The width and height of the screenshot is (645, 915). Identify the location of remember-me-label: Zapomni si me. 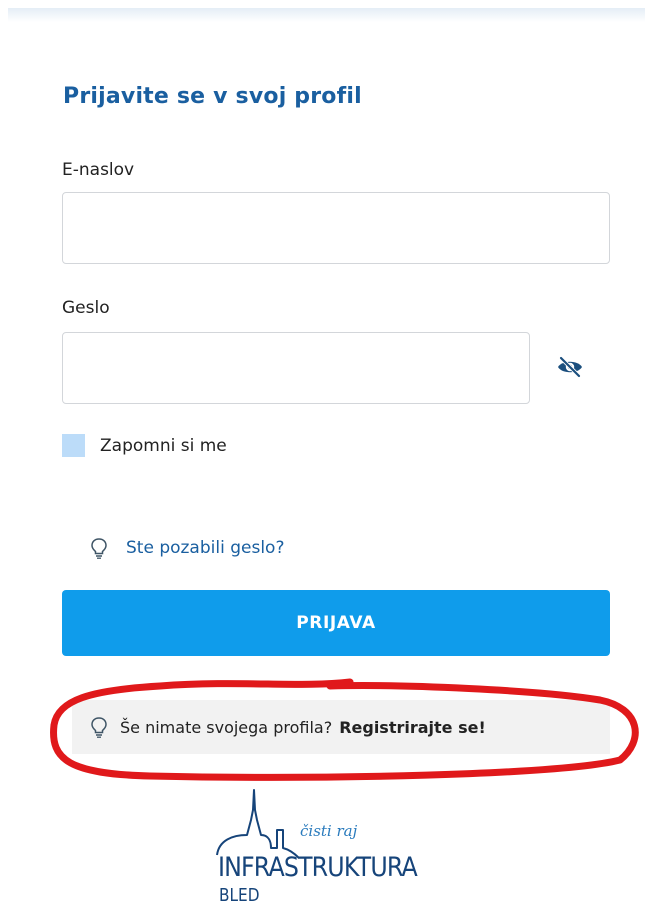
(163, 445).